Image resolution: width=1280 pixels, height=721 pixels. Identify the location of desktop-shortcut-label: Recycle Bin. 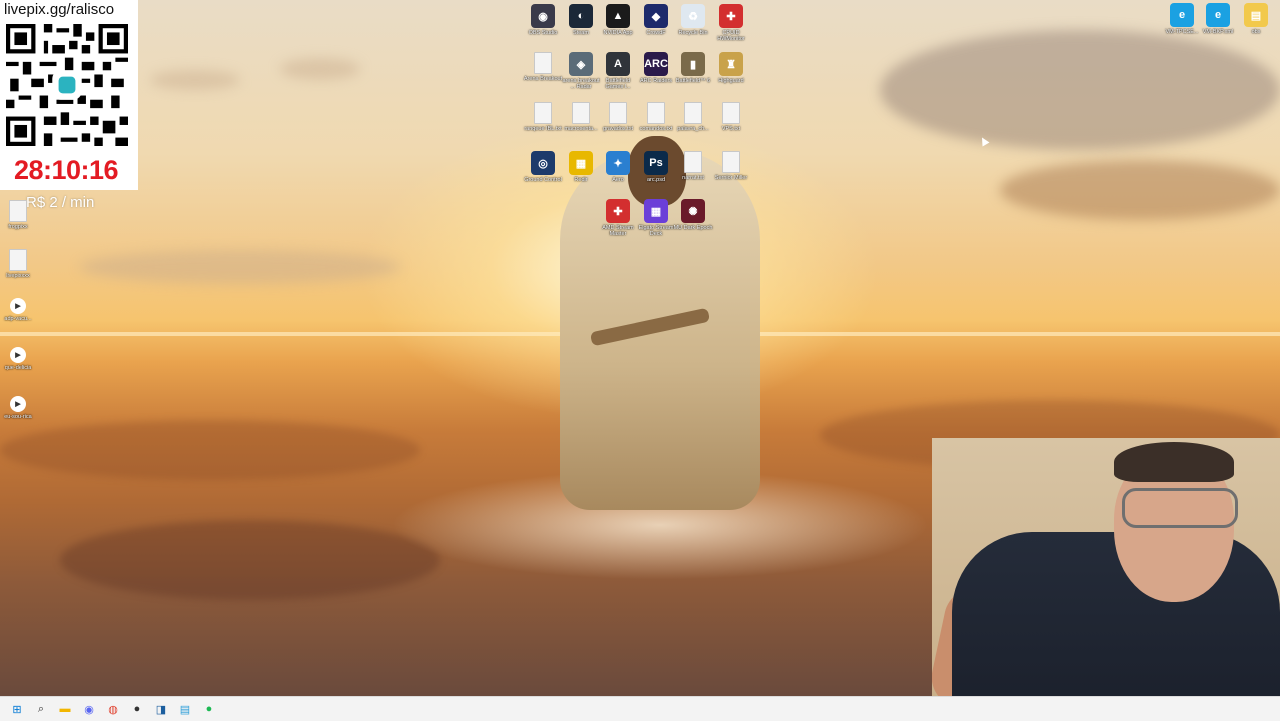
(693, 33).